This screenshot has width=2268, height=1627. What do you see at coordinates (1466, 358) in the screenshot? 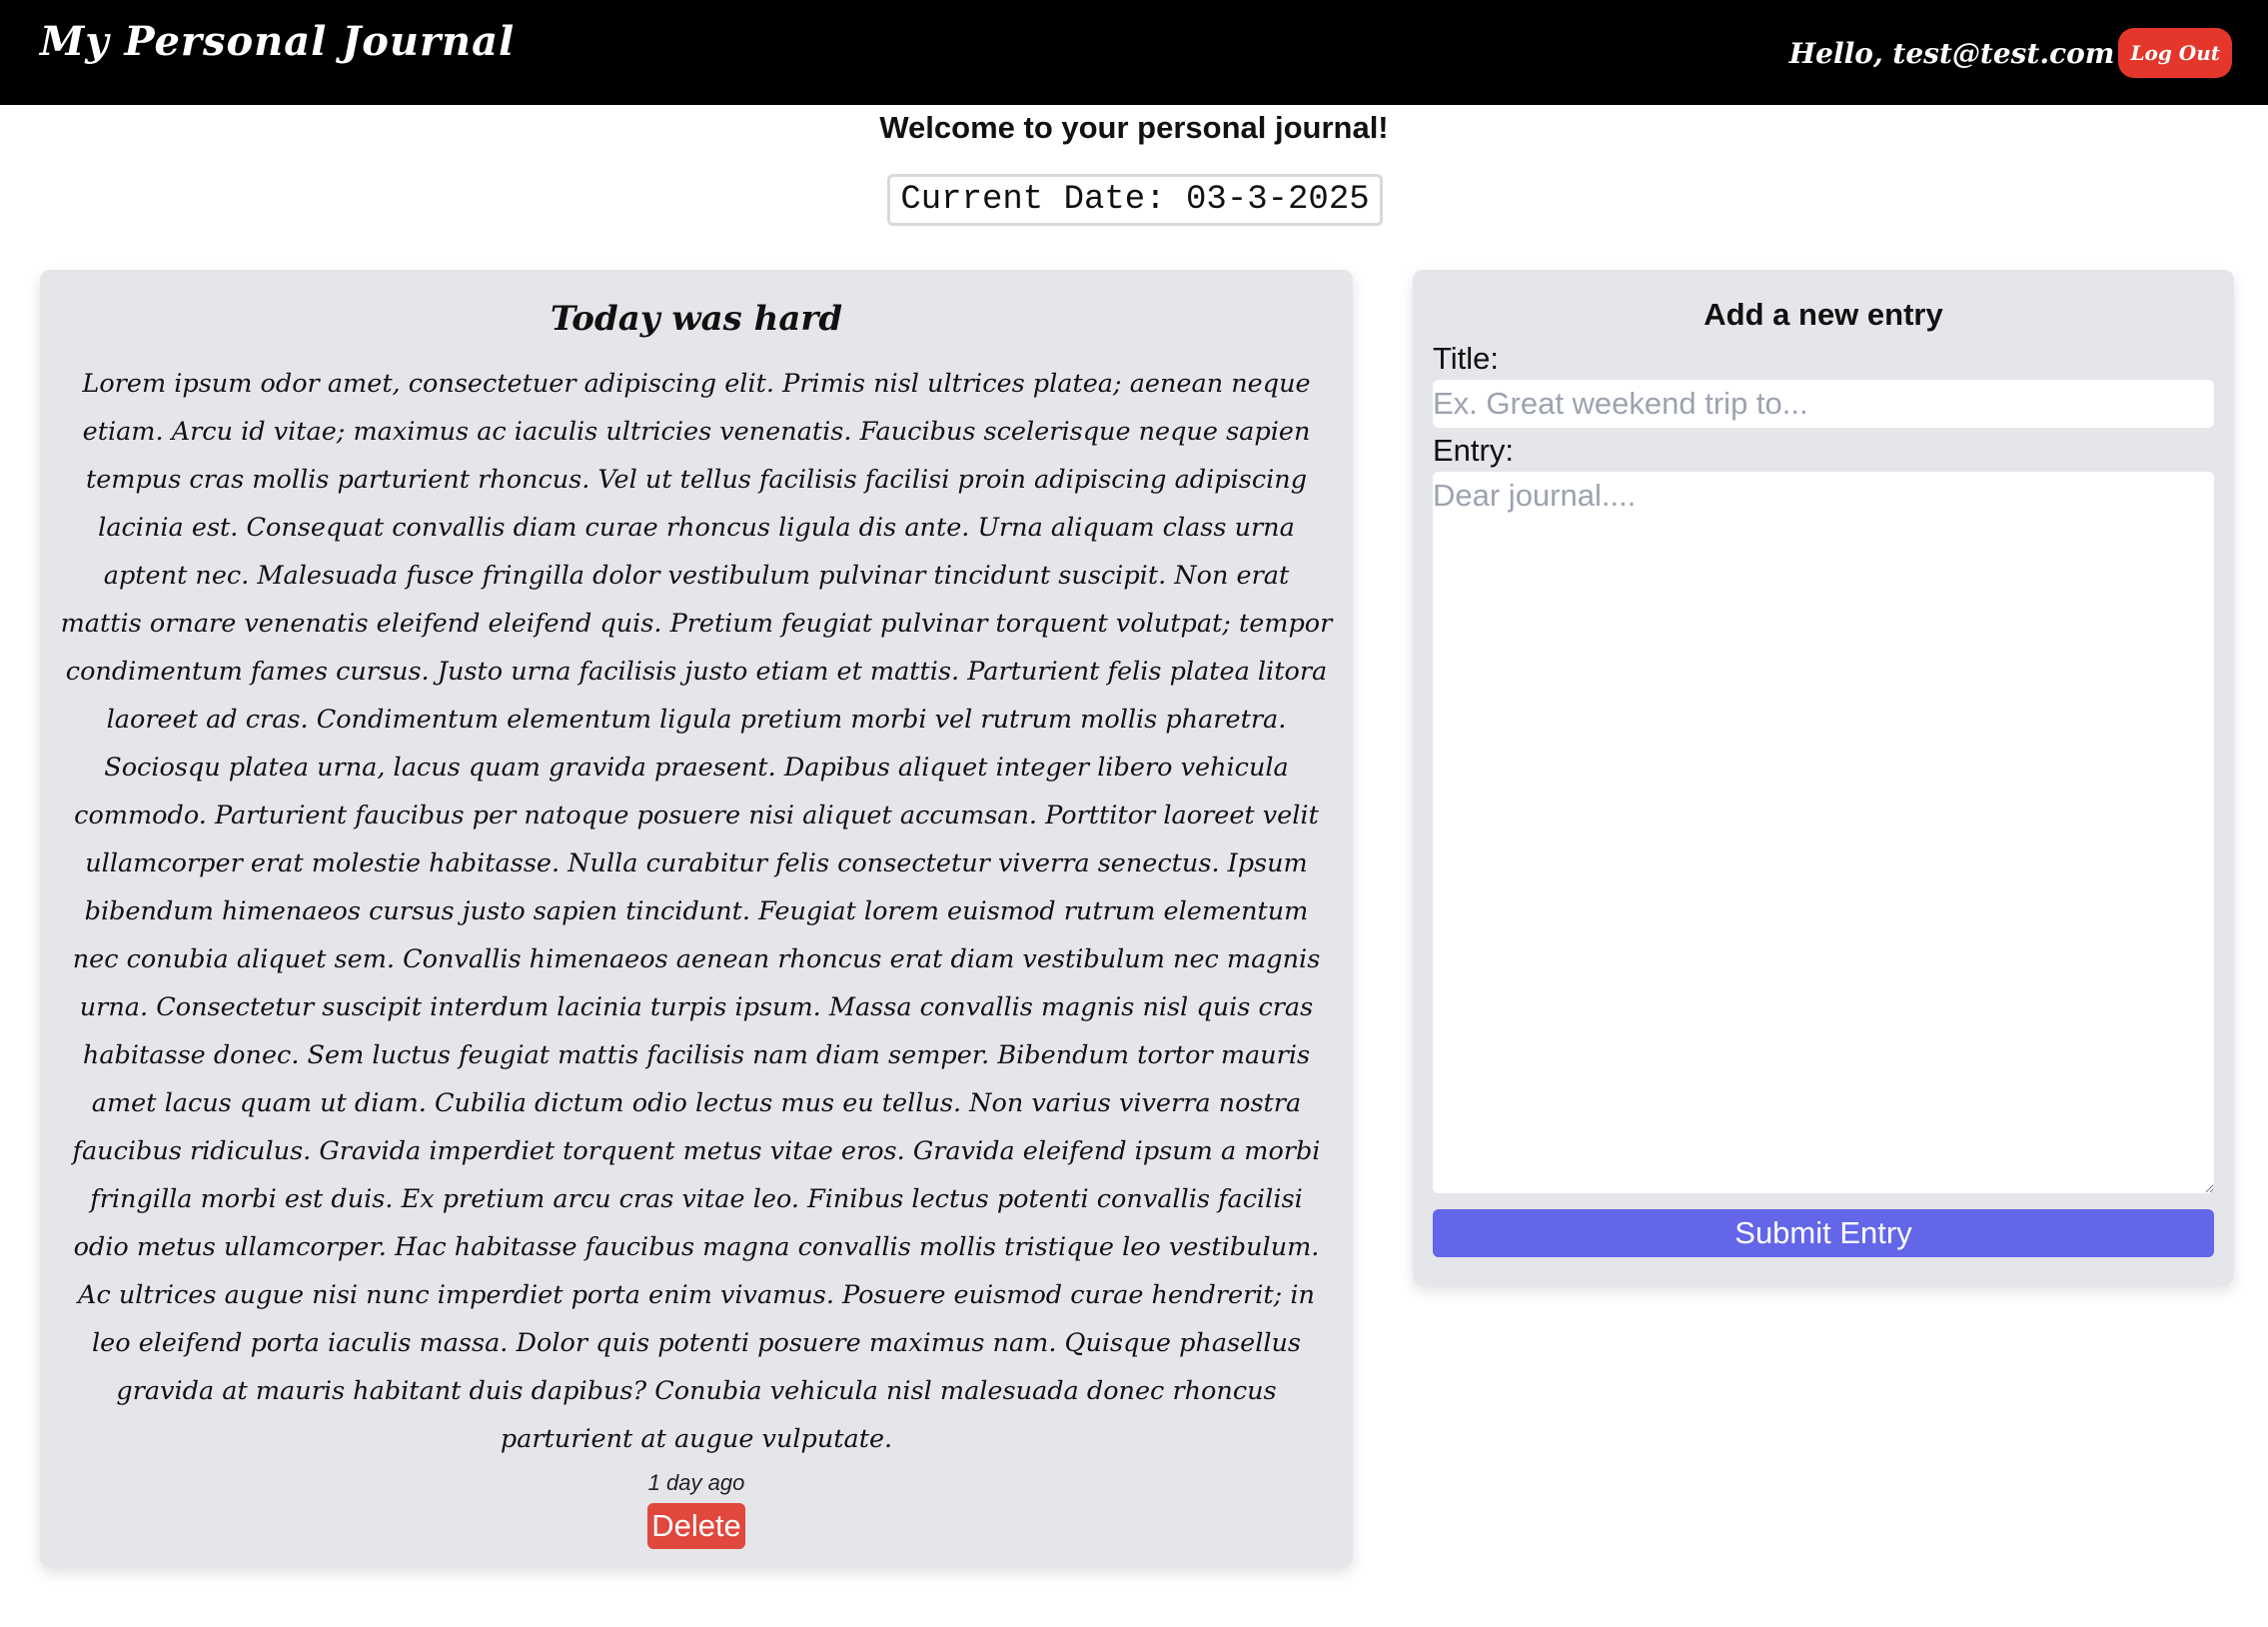
I see `title-label: Title:` at bounding box center [1466, 358].